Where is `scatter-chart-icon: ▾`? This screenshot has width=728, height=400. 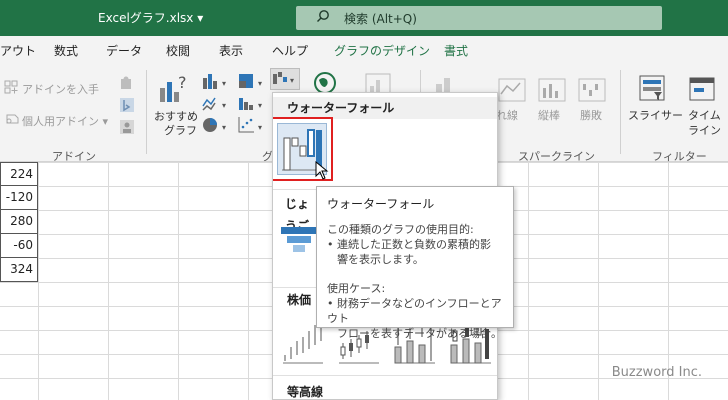 scatter-chart-icon: ▾ is located at coordinates (252, 125).